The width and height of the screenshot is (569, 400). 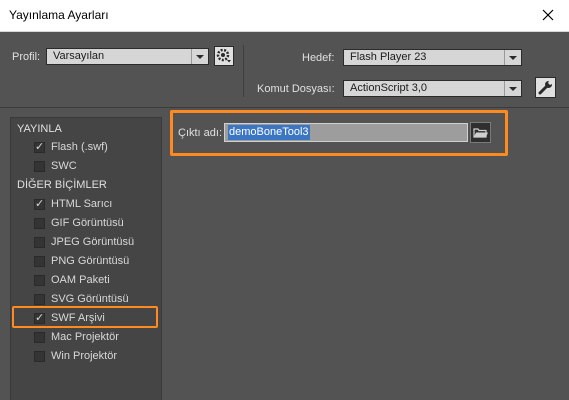 What do you see at coordinates (84, 356) in the screenshot?
I see `format-item-label: Win Projektör` at bounding box center [84, 356].